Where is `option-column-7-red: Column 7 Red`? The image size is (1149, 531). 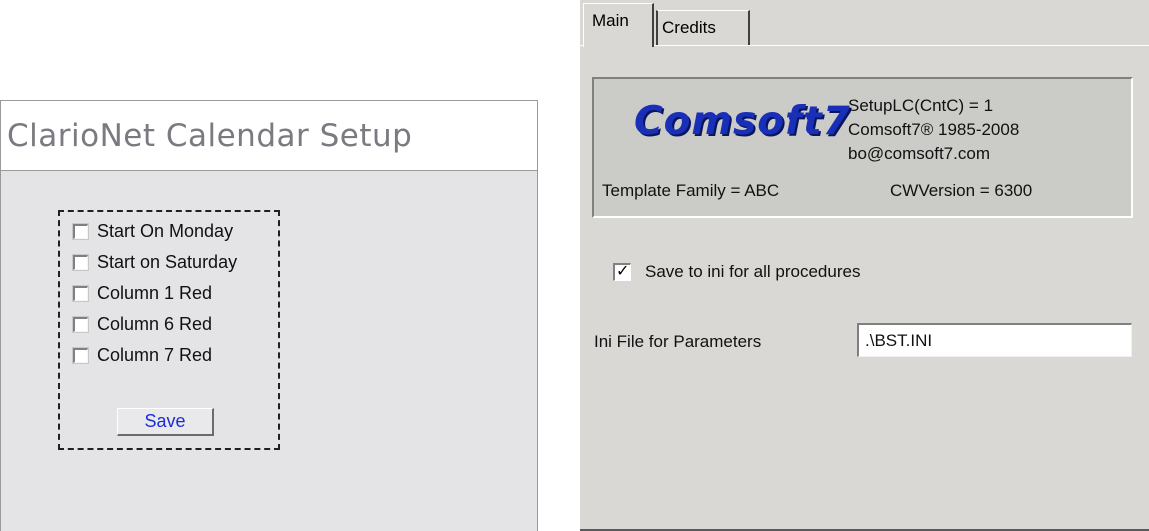
option-column-7-red: Column 7 Red is located at coordinates (142, 355).